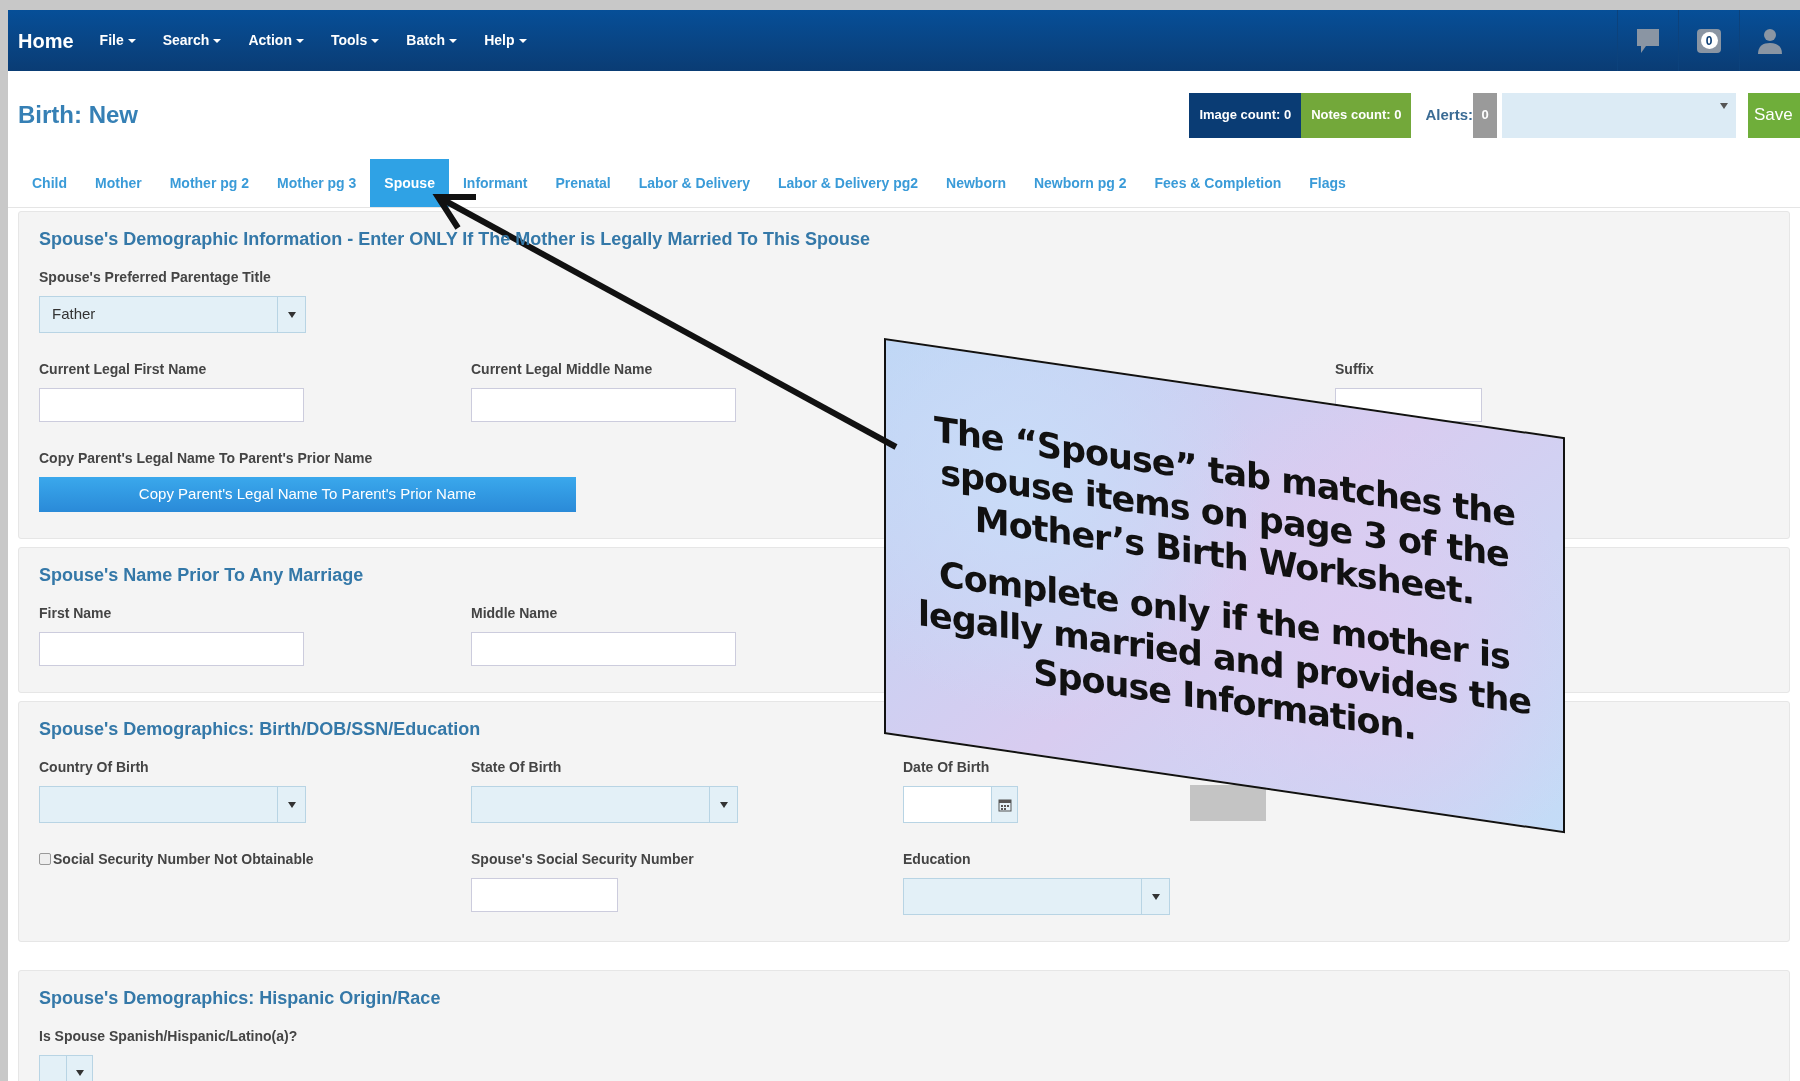 The height and width of the screenshot is (1081, 1800). I want to click on blank-button, so click(1228, 803).